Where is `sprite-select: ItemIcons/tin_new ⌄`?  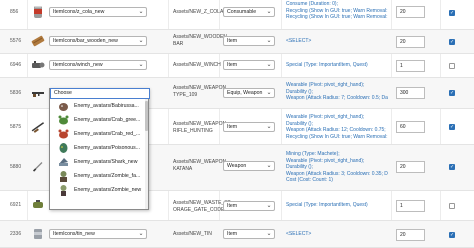 sprite-select: ItemIcons/tin_new ⌄ is located at coordinates (98, 234).